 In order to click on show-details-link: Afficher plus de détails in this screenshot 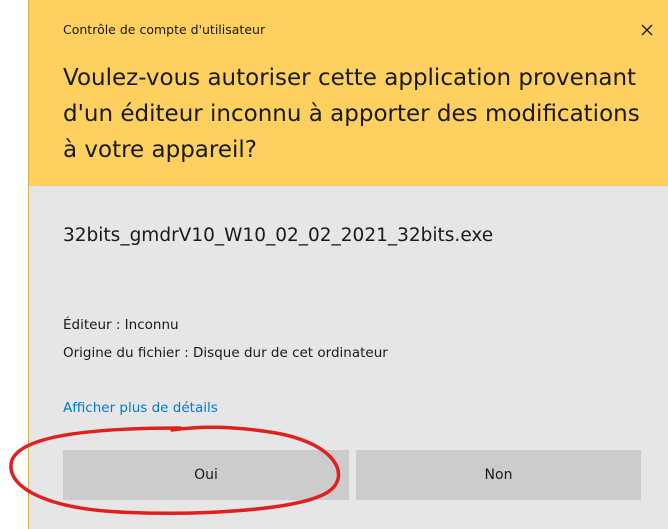, I will do `click(140, 408)`.